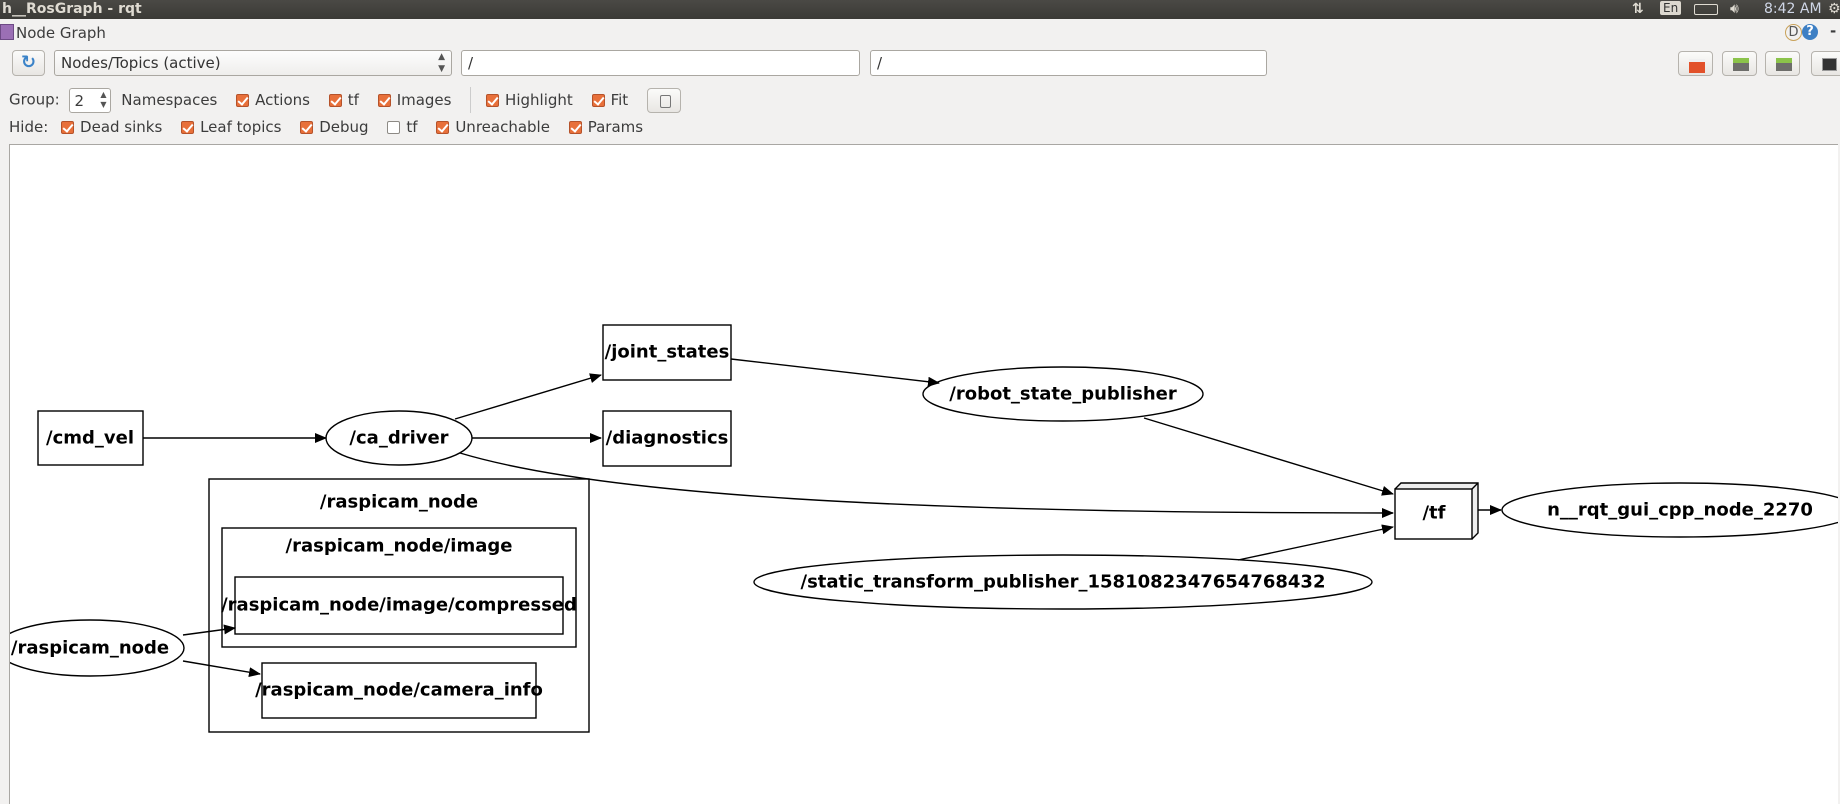 This screenshot has width=1840, height=804. What do you see at coordinates (221, 669) in the screenshot?
I see `edge-raspicam-camerainfo` at bounding box center [221, 669].